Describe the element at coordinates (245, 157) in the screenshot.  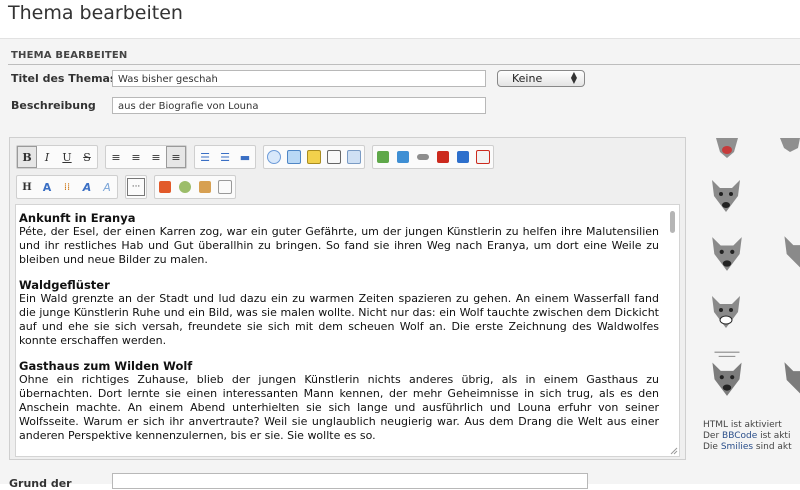
I see `horizontal-rule-icon: ▬` at that location.